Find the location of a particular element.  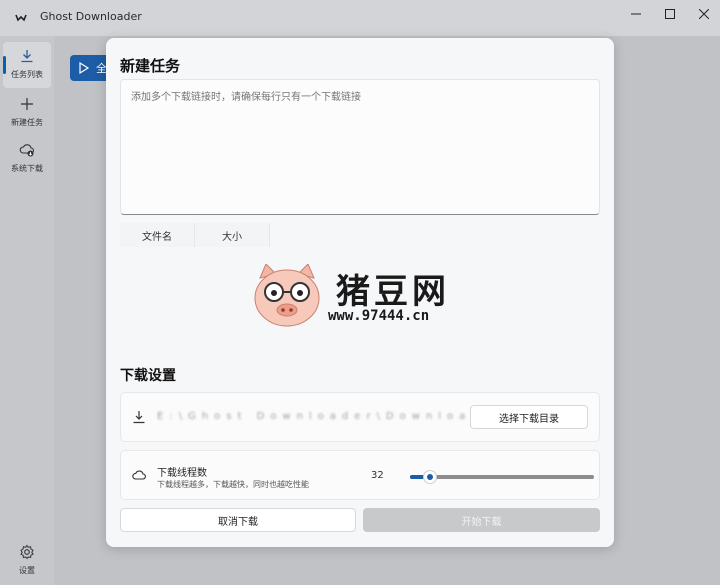

close-icon is located at coordinates (704, 14).